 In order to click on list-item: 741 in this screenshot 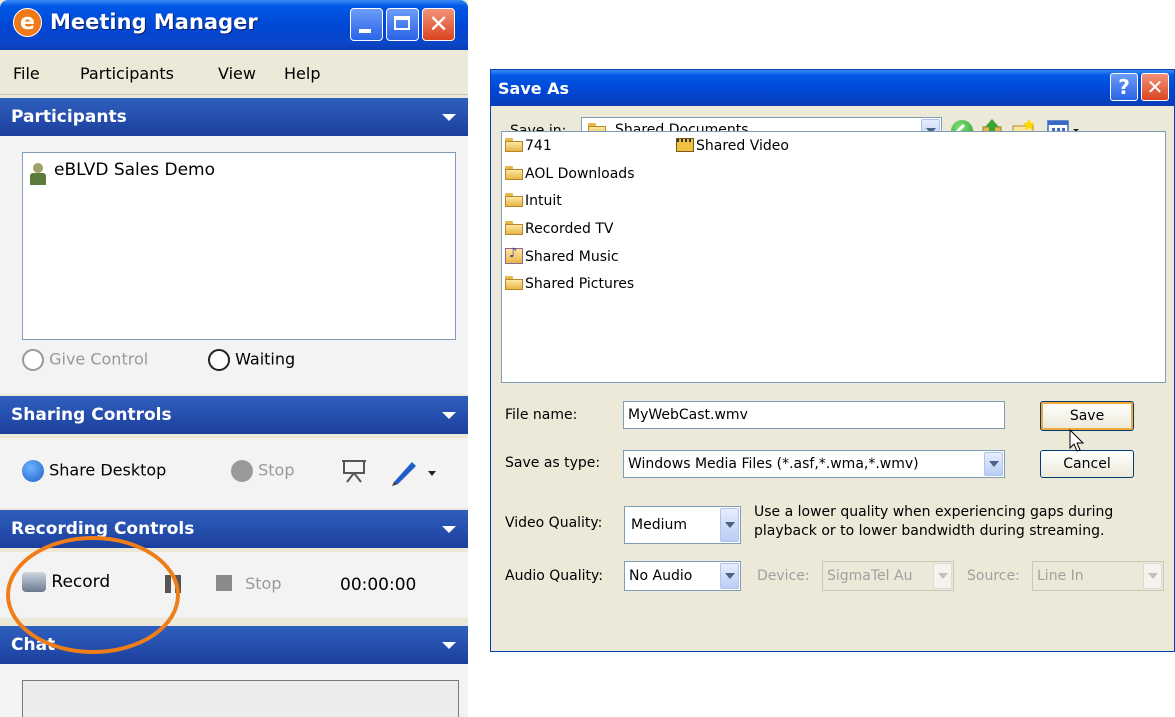, I will do `click(528, 146)`.